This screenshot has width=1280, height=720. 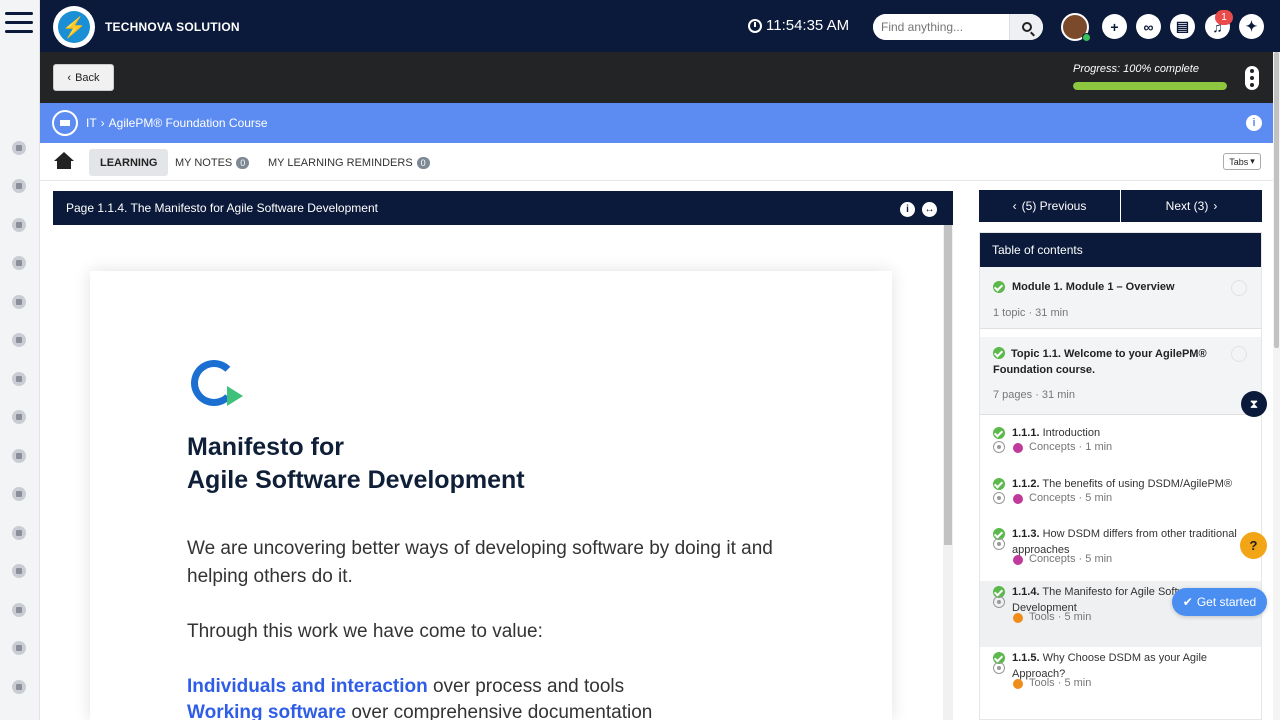 I want to click on search-icon, so click(x=1026, y=27).